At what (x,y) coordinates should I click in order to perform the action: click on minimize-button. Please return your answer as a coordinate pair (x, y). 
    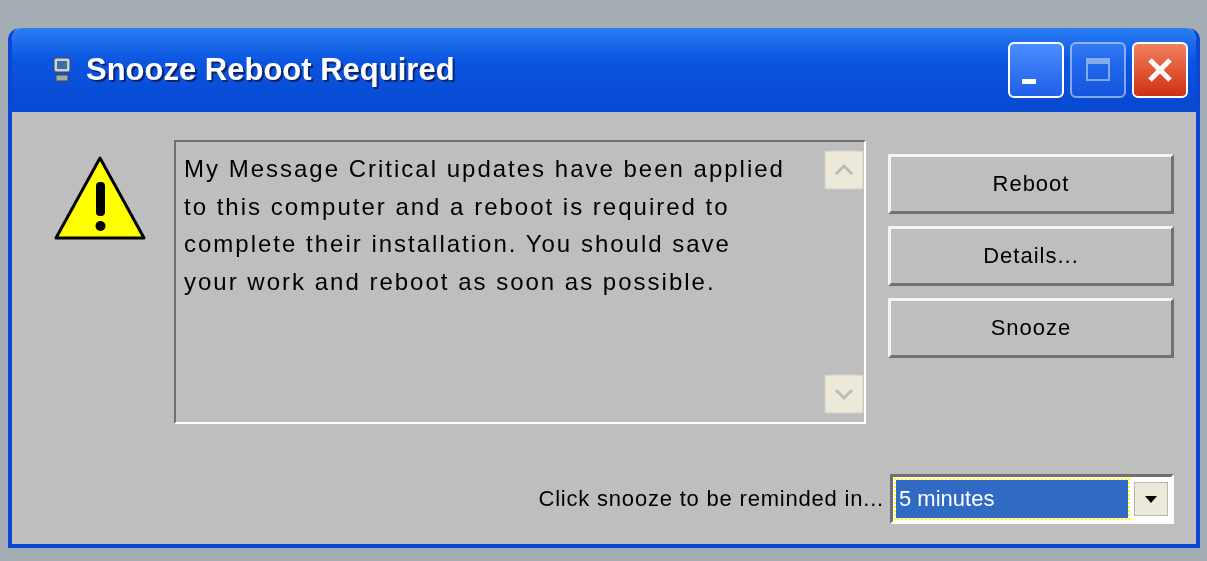
    Looking at the image, I should click on (1036, 70).